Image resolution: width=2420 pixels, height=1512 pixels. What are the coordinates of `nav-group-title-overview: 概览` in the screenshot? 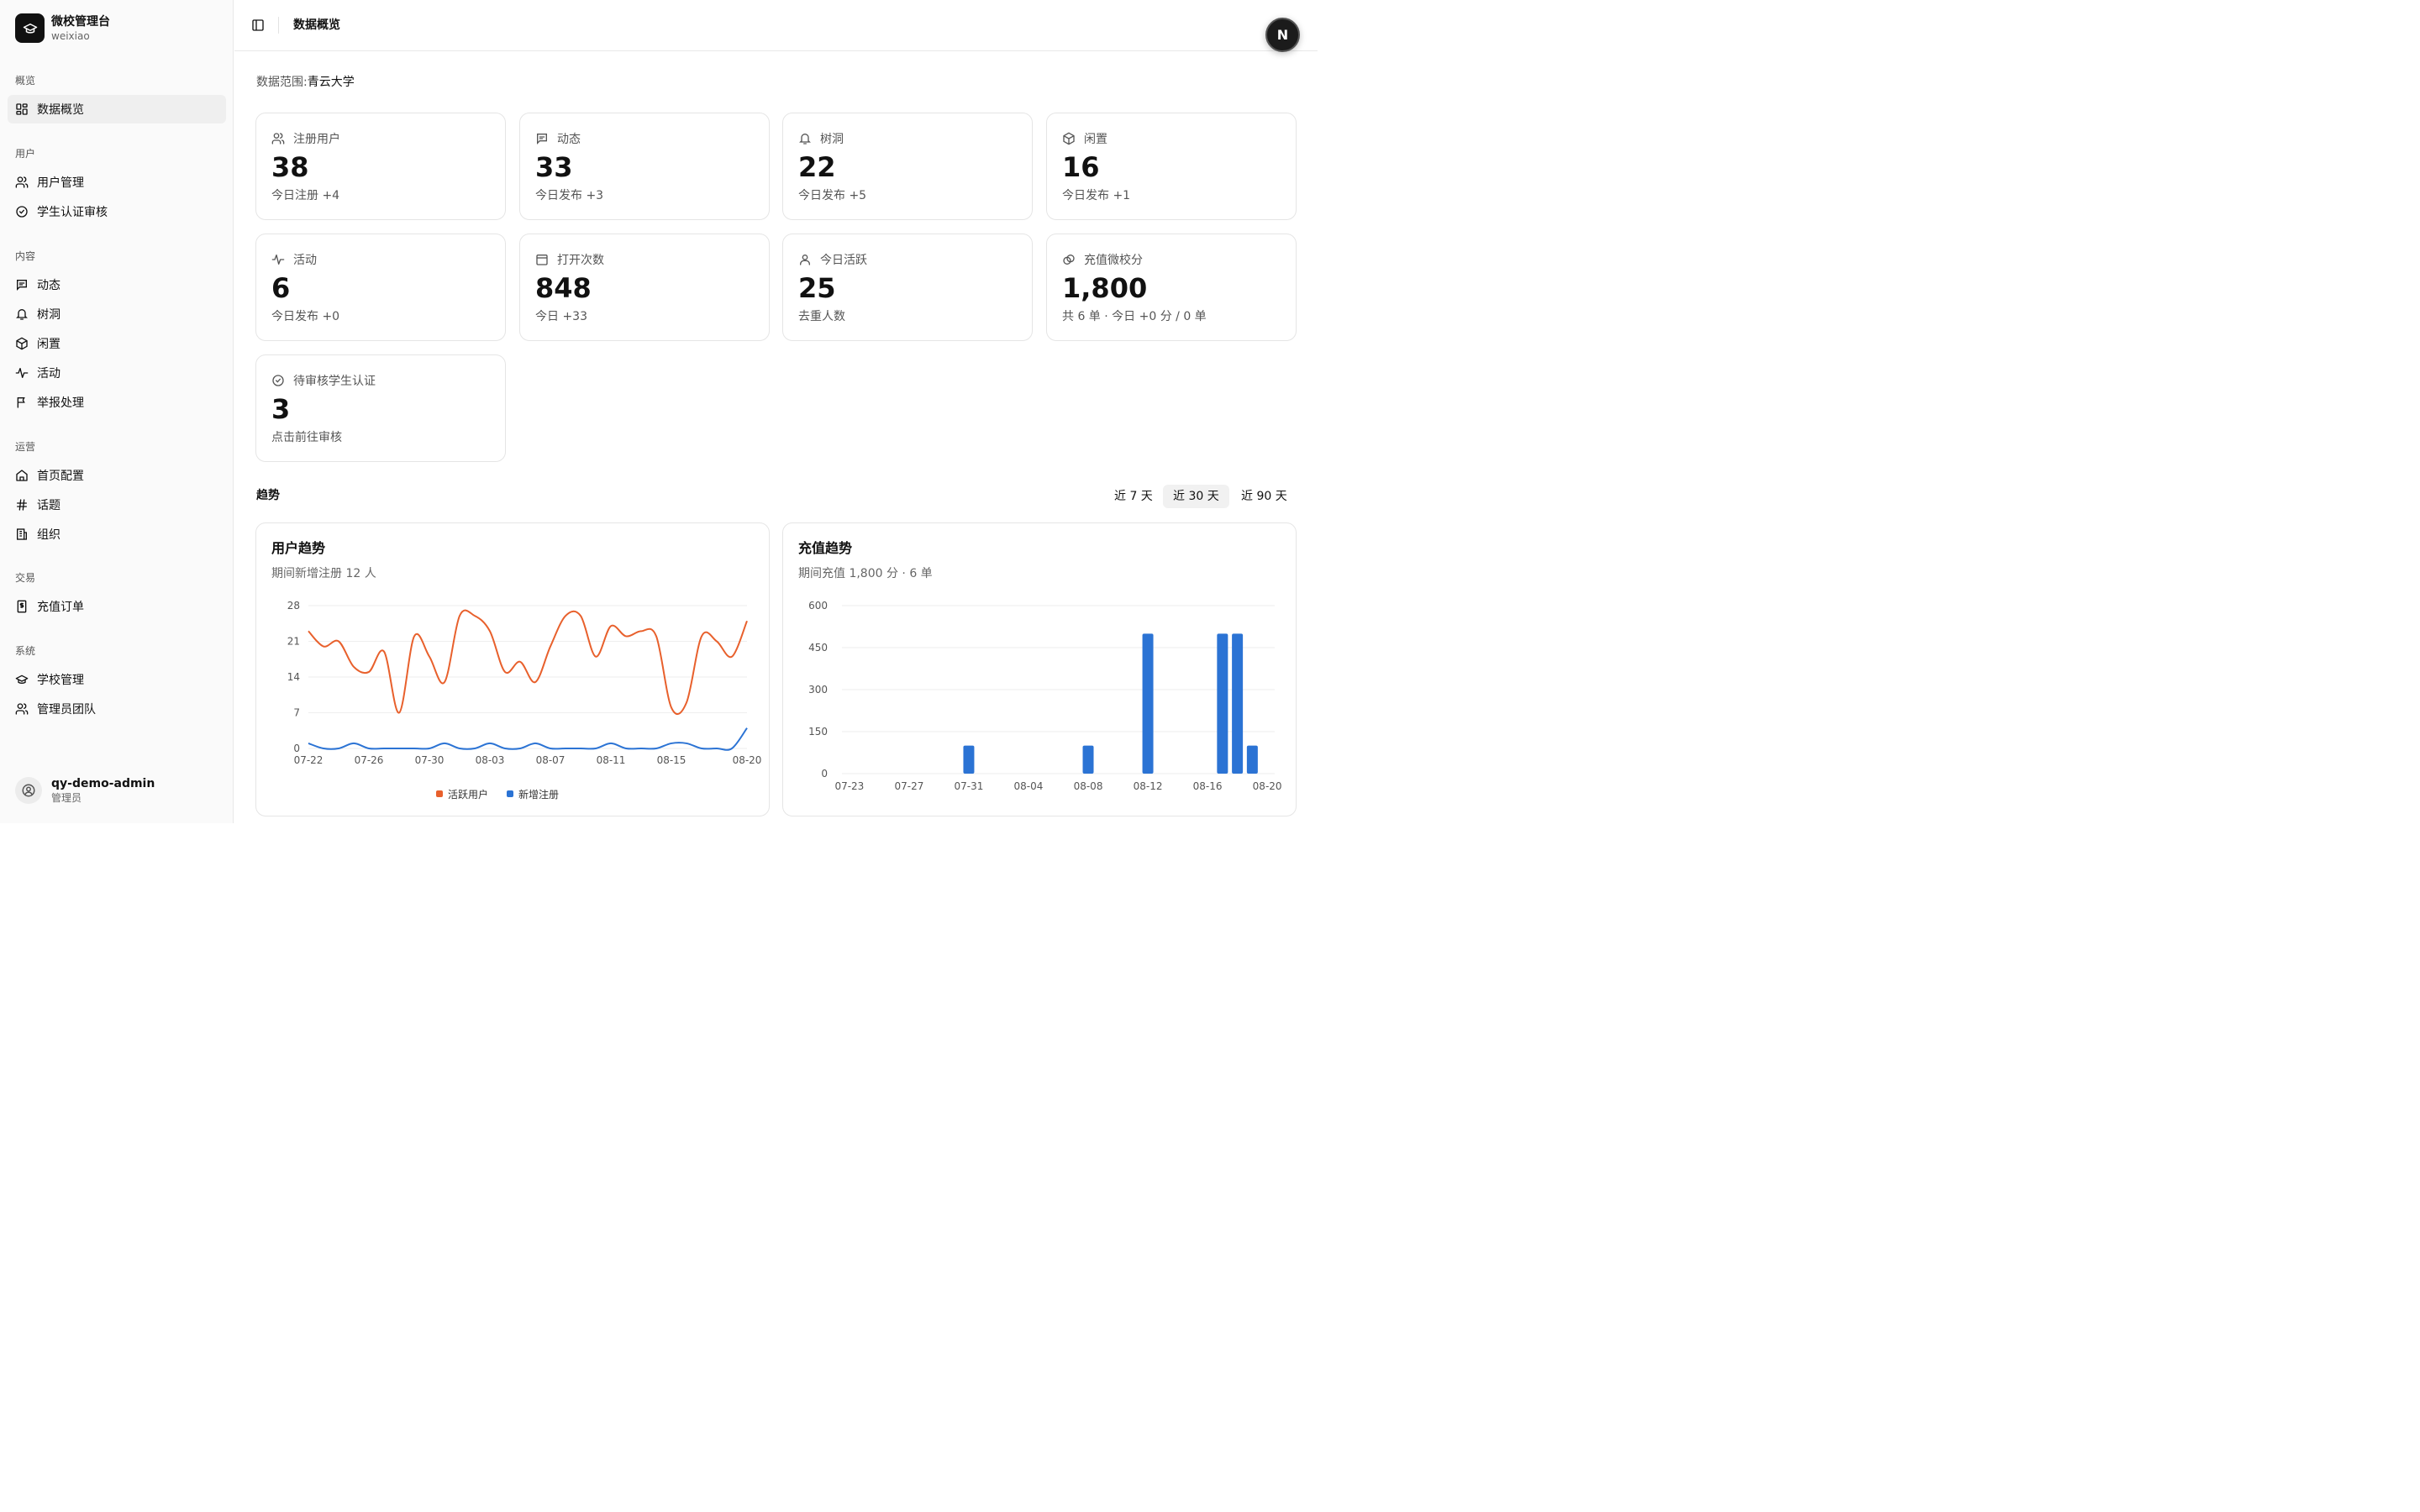 It's located at (25, 81).